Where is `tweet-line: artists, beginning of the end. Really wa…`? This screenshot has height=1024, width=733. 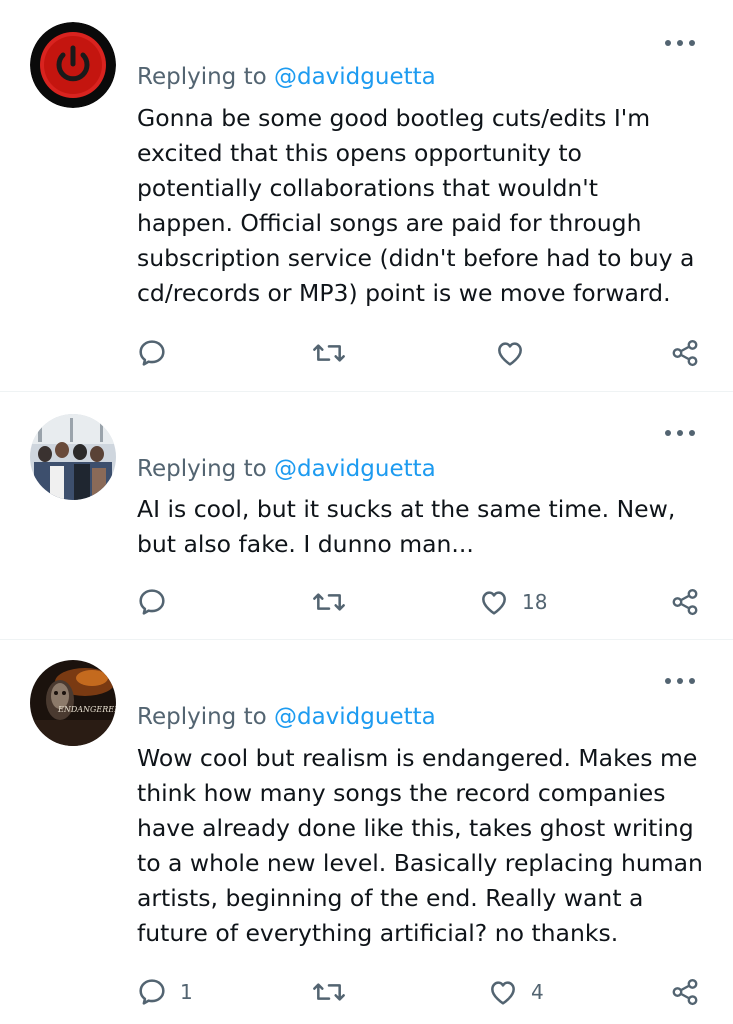 tweet-line: artists, beginning of the end. Really wa… is located at coordinates (390, 898).